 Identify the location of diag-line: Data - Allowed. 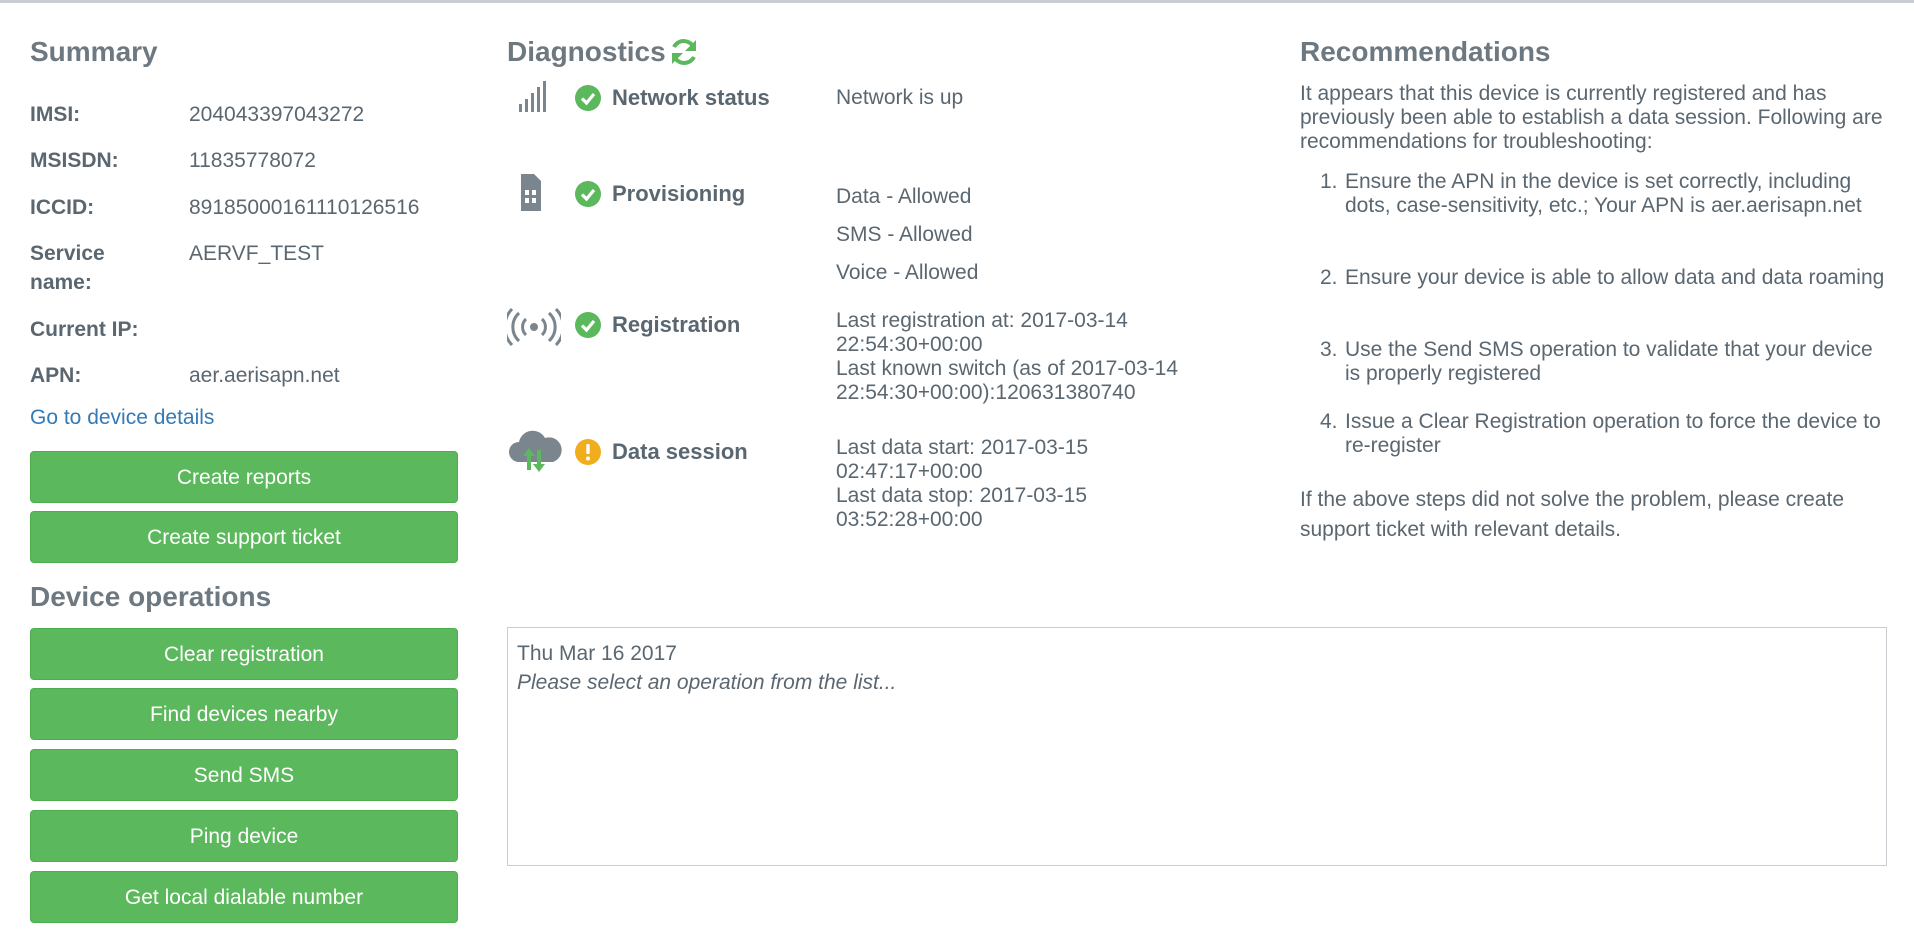
(904, 196).